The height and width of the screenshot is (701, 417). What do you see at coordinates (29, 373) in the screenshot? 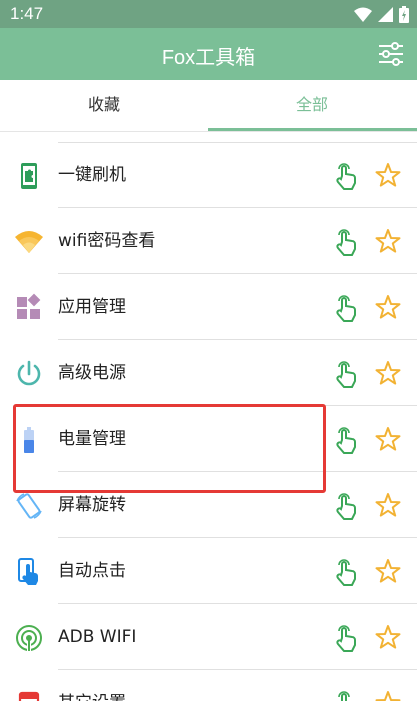
I see `power-icon` at bounding box center [29, 373].